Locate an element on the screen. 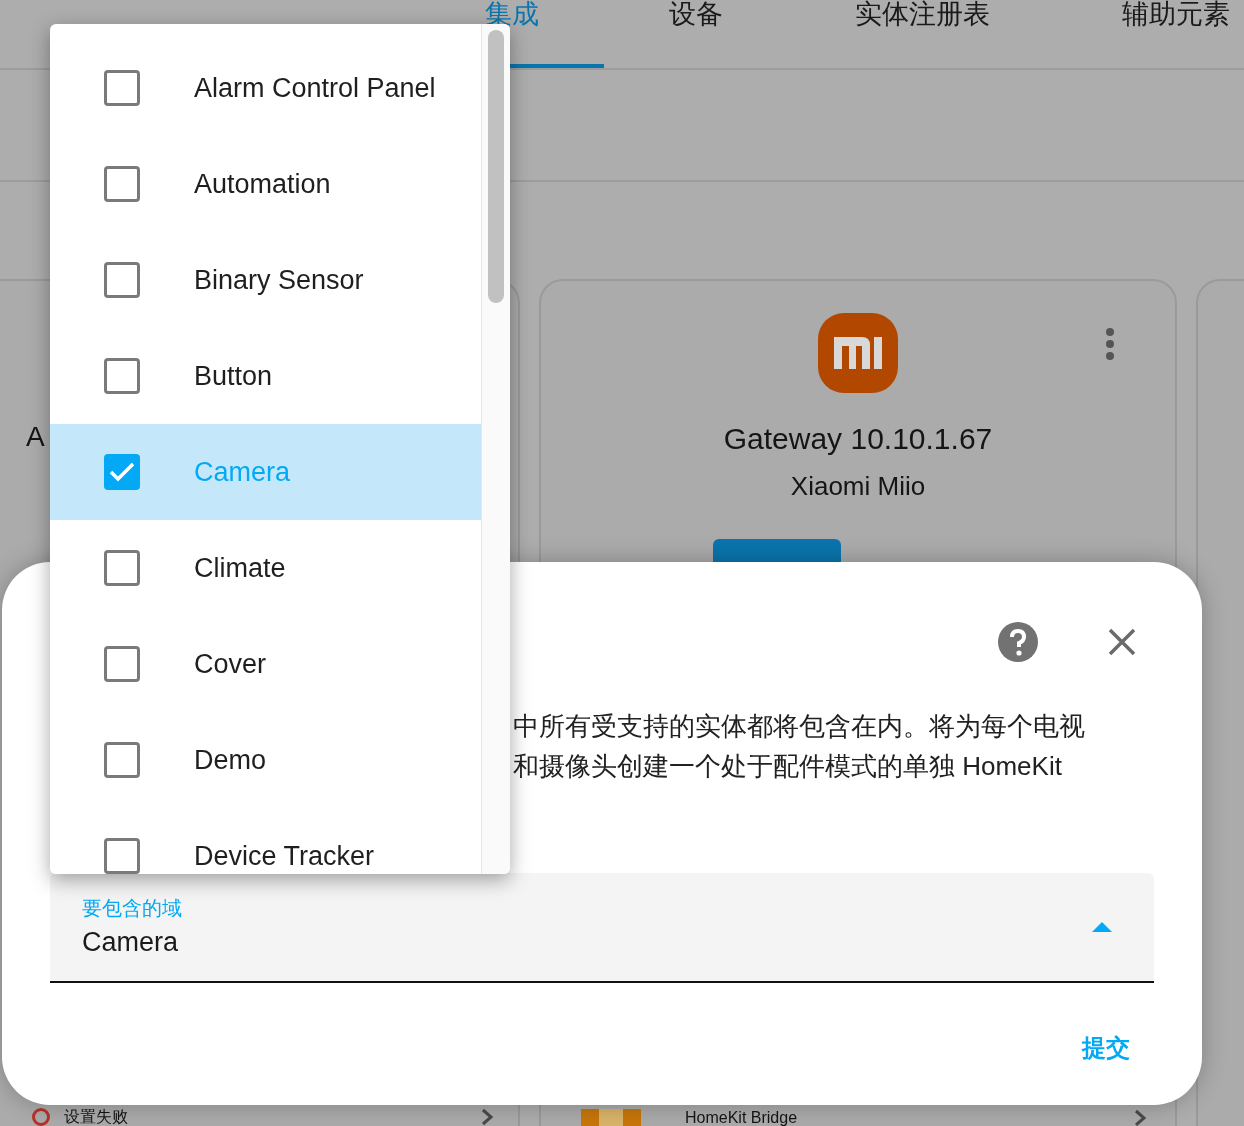  tab: 辅助元素 is located at coordinates (1150, 34).